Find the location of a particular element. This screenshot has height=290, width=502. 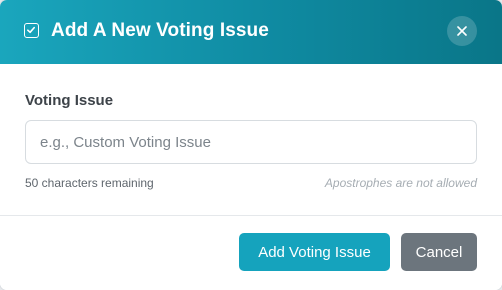

close-button is located at coordinates (462, 31).